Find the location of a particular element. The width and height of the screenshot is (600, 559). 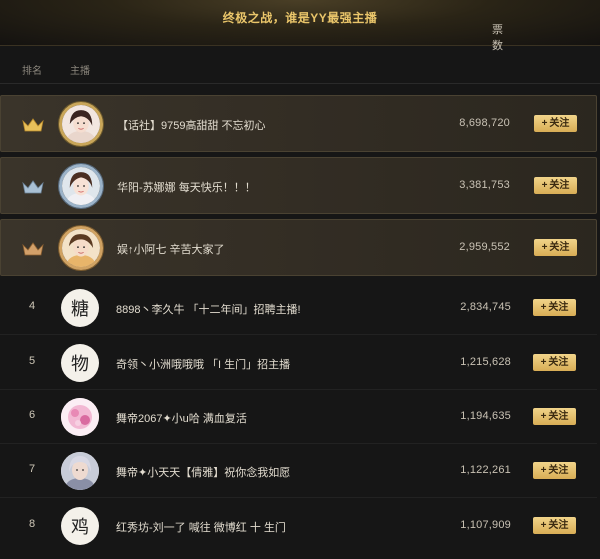

anchor-name: 华阳-苏娜娜 每天快乐！！！ is located at coordinates (186, 187).